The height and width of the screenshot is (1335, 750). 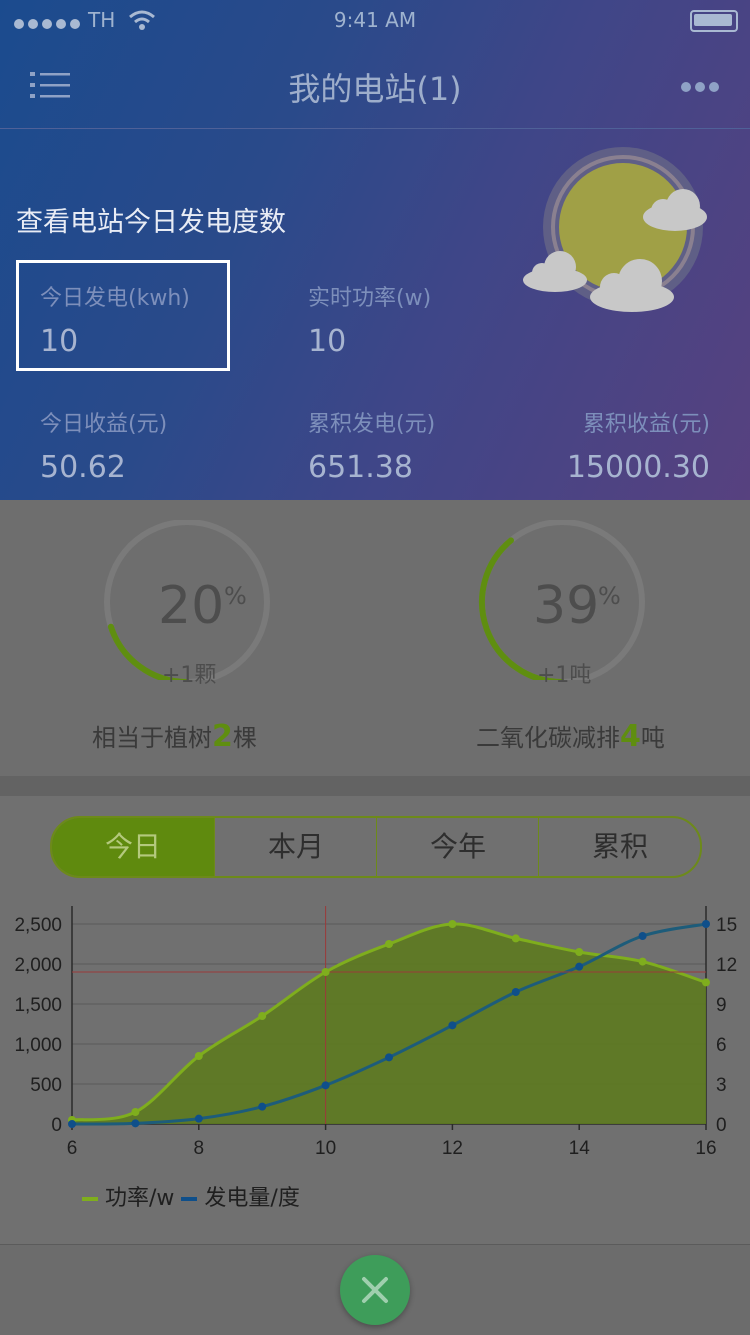 I want to click on tree-count: 2, so click(x=222, y=736).